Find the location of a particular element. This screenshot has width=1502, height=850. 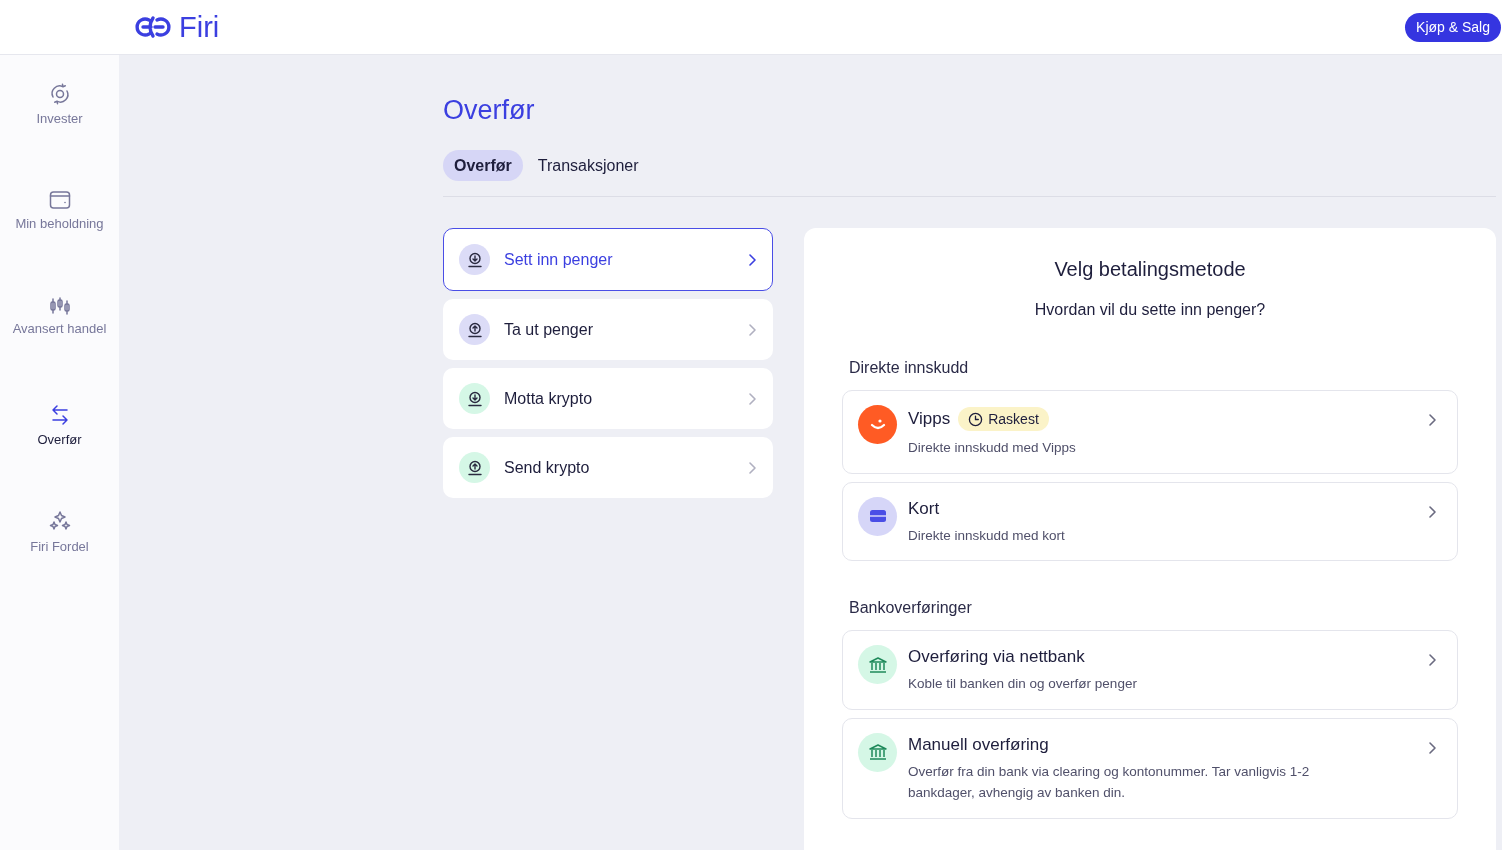

logo-text: Firi is located at coordinates (199, 27).